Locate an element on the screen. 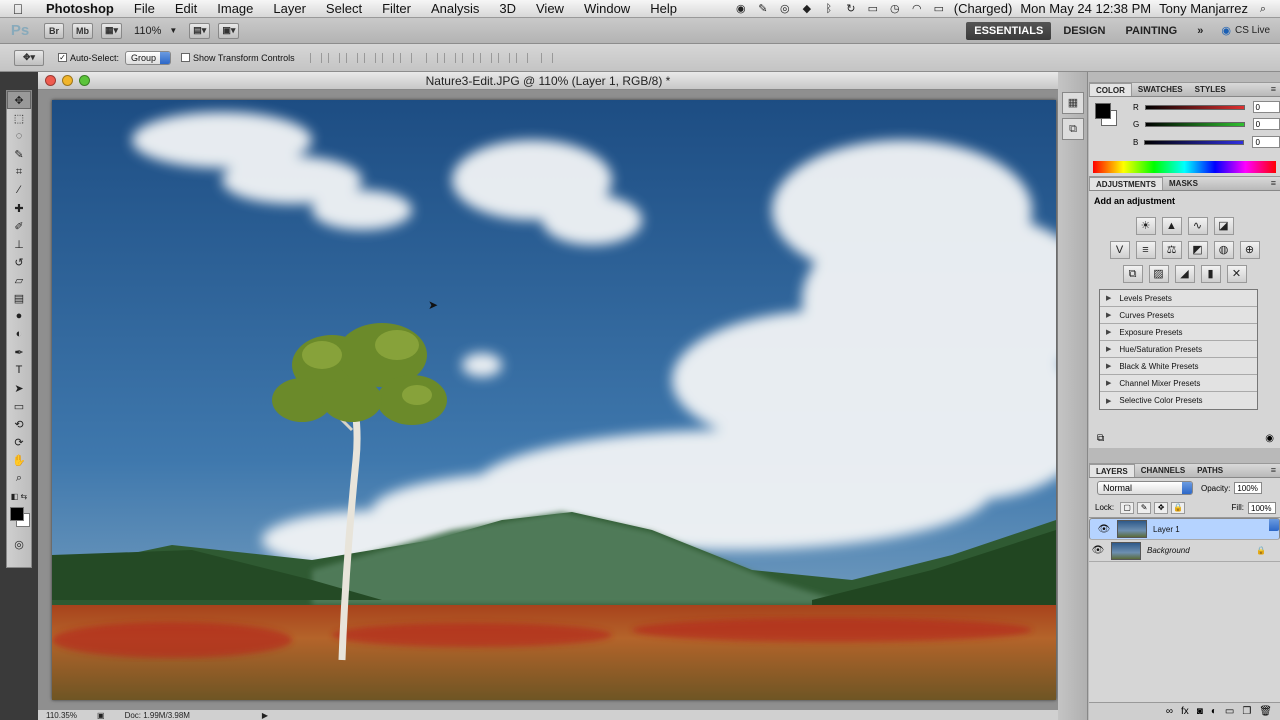 The width and height of the screenshot is (1280, 720). posterize-icon: ▨ is located at coordinates (1158, 274).